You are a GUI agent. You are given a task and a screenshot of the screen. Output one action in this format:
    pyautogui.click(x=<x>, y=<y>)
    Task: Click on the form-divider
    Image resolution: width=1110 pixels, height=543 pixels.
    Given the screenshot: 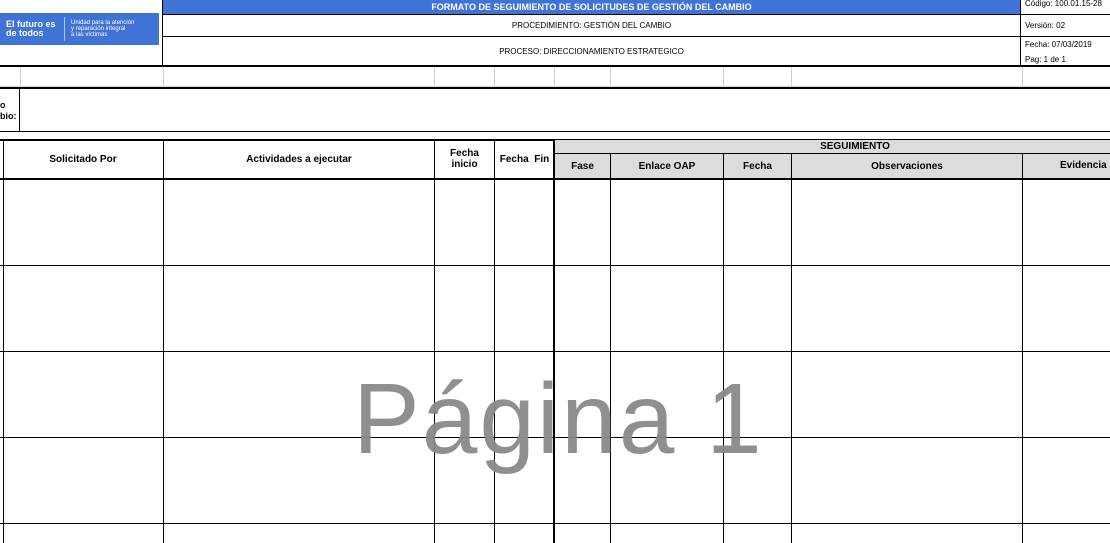 What is the action you would take?
    pyautogui.click(x=19, y=109)
    